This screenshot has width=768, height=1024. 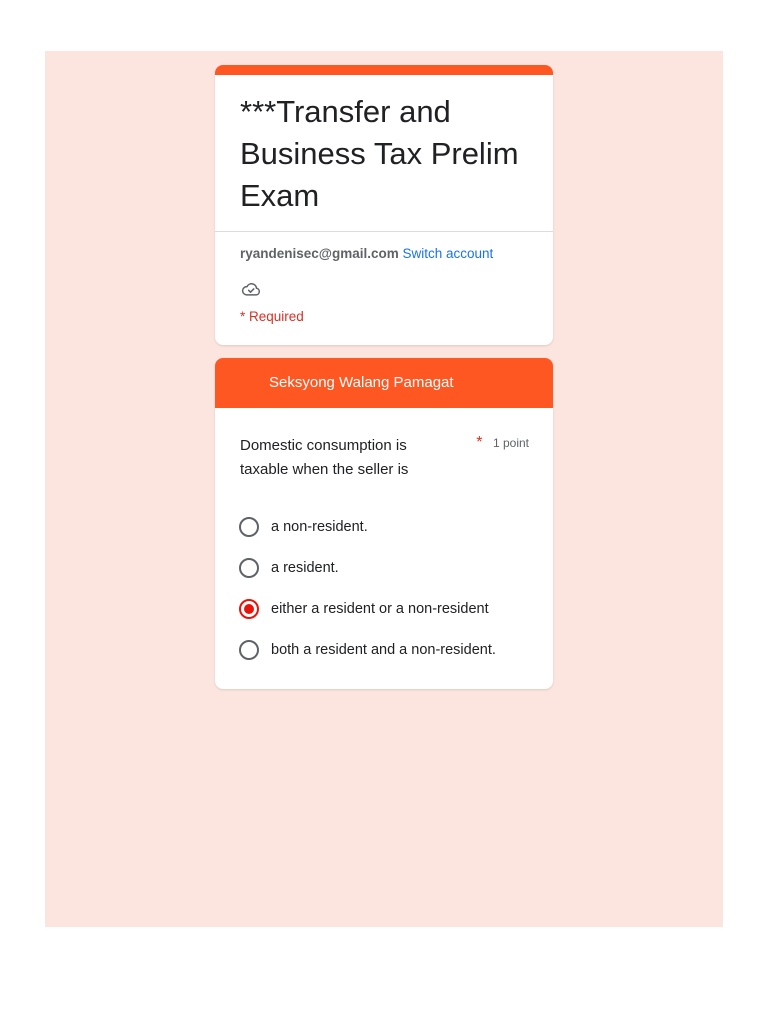 What do you see at coordinates (380, 608) in the screenshot?
I see `option-label: either a resident or a non-resident` at bounding box center [380, 608].